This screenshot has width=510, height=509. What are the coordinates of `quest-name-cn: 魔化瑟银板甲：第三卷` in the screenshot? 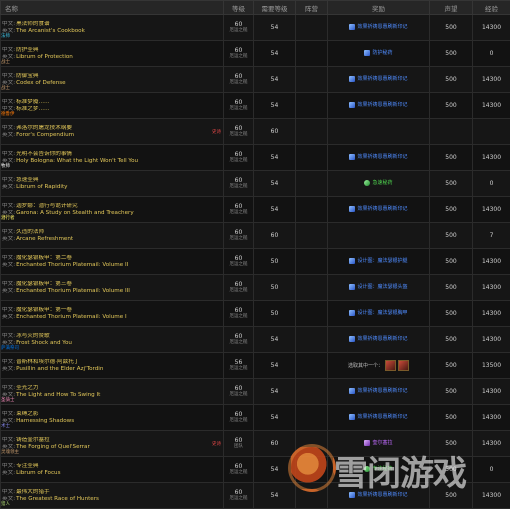 It's located at (44, 284).